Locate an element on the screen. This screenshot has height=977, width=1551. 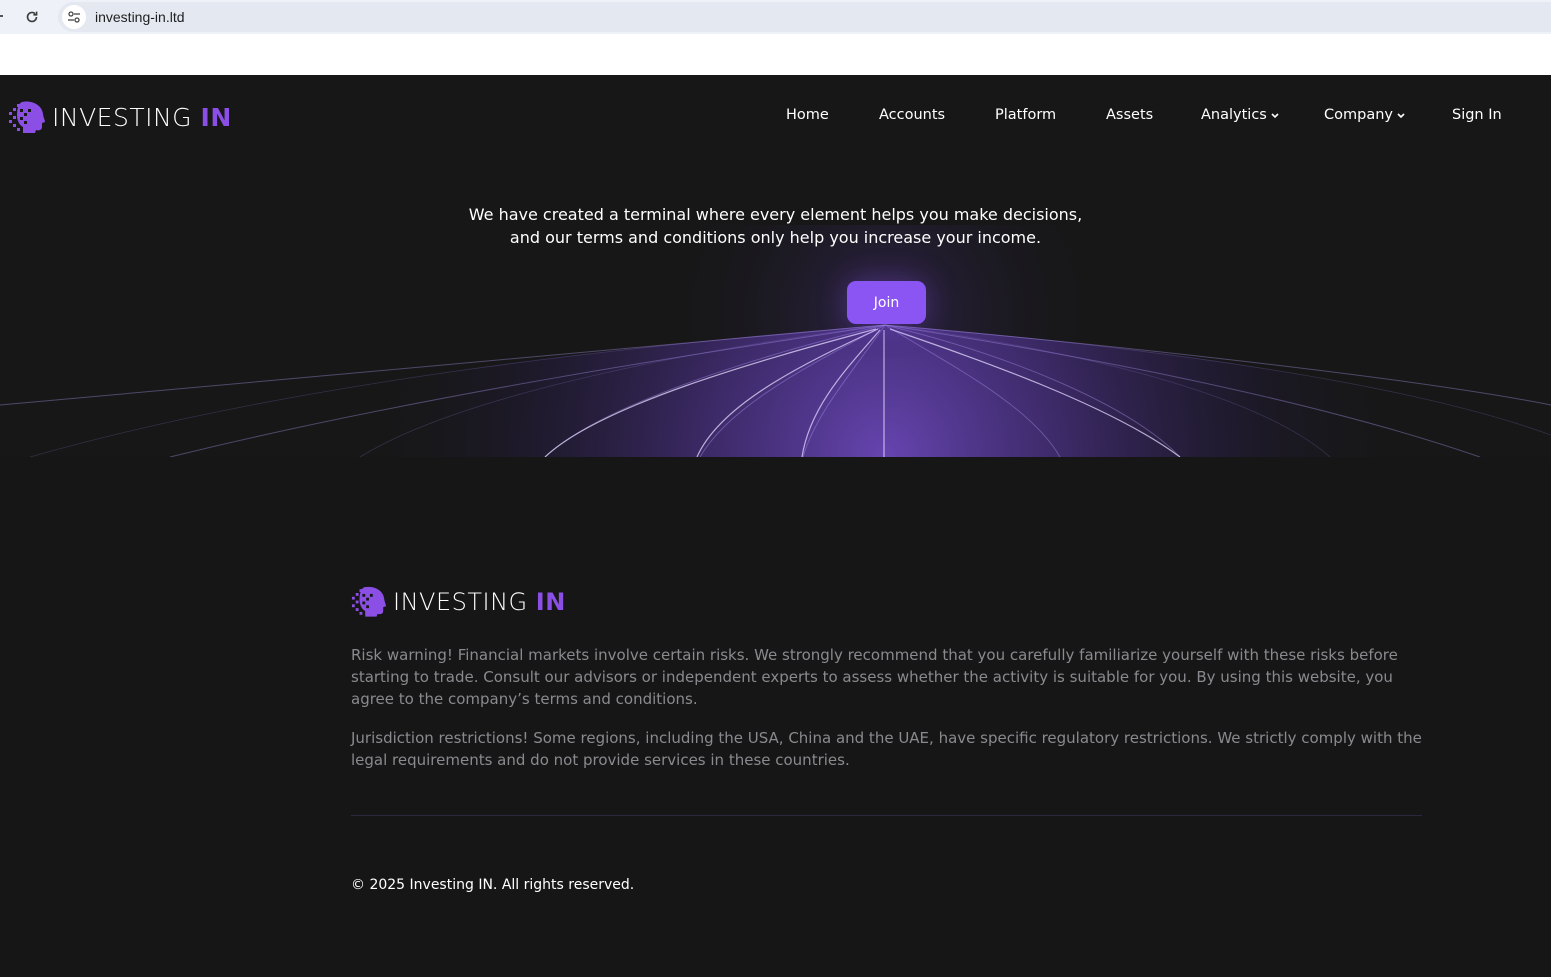
nav-item-platform: Platform is located at coordinates (1025, 115).